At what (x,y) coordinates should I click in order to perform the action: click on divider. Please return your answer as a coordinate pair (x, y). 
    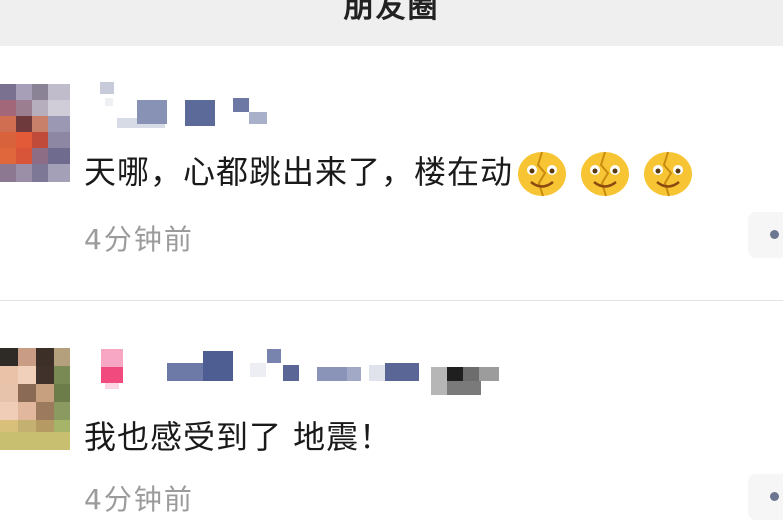
    Looking at the image, I should click on (391, 300).